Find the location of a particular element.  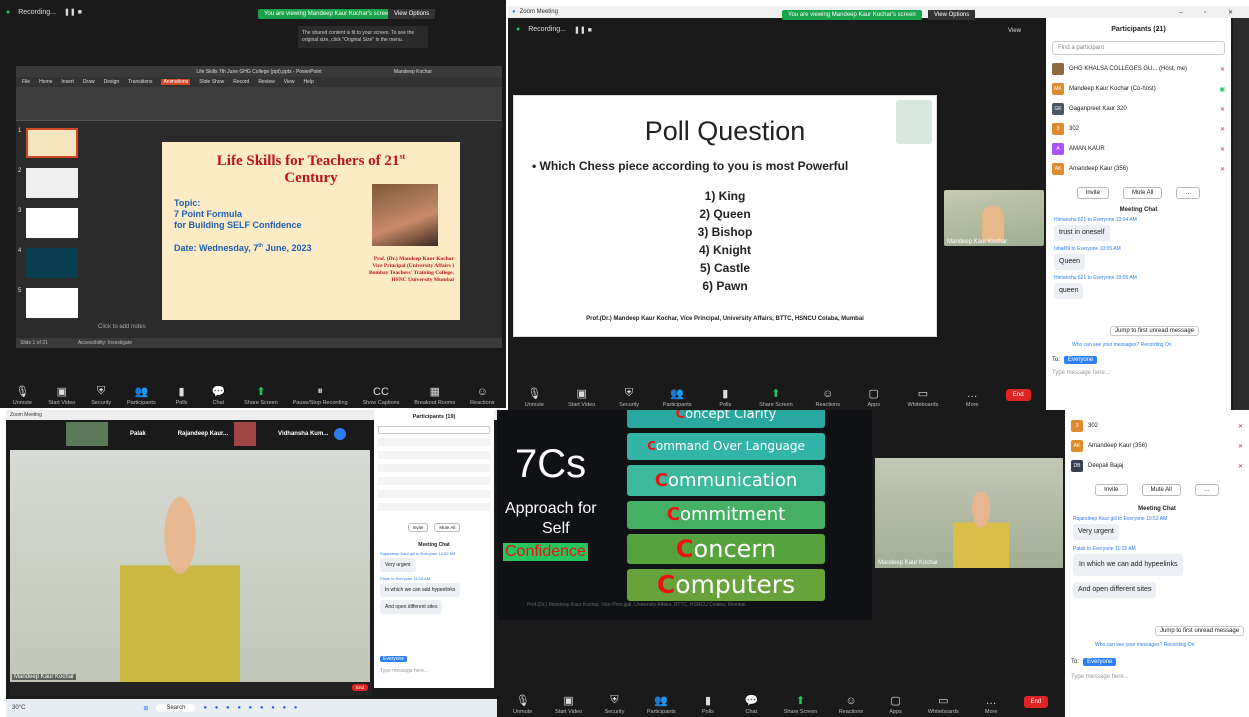

view-button: View is located at coordinates (1014, 31).